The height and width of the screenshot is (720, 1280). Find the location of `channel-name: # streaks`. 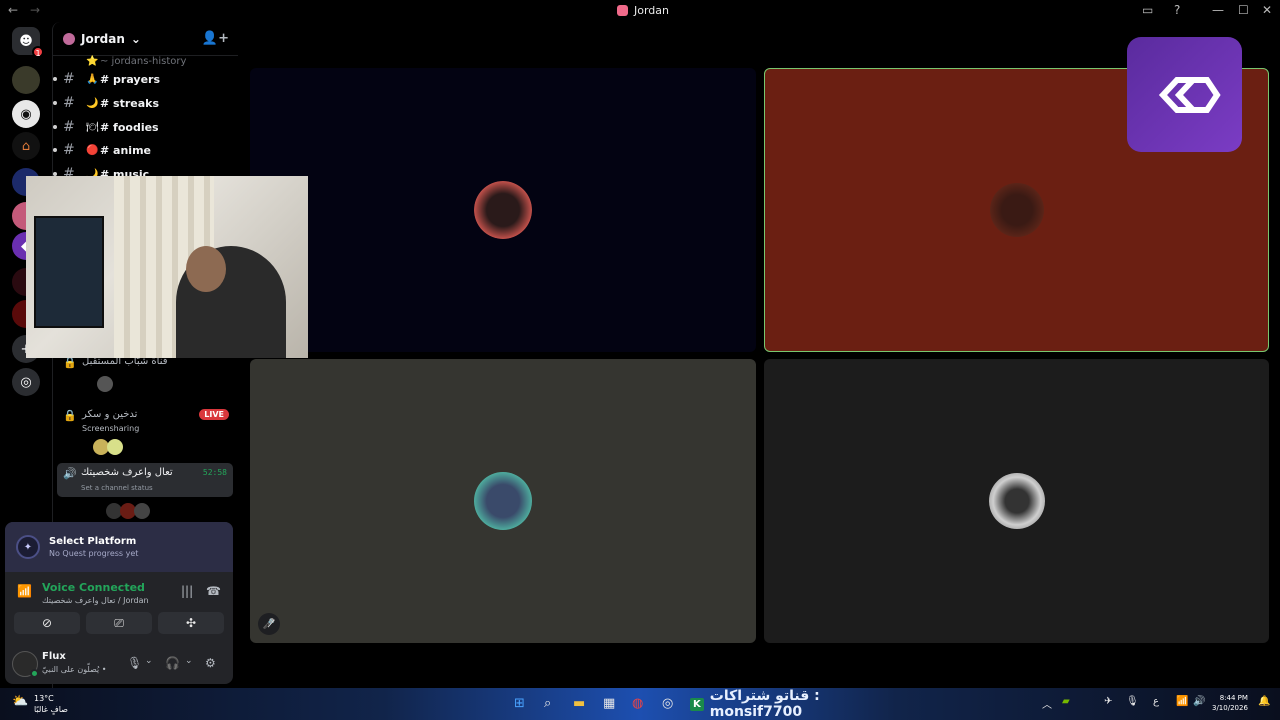

channel-name: # streaks is located at coordinates (130, 103).